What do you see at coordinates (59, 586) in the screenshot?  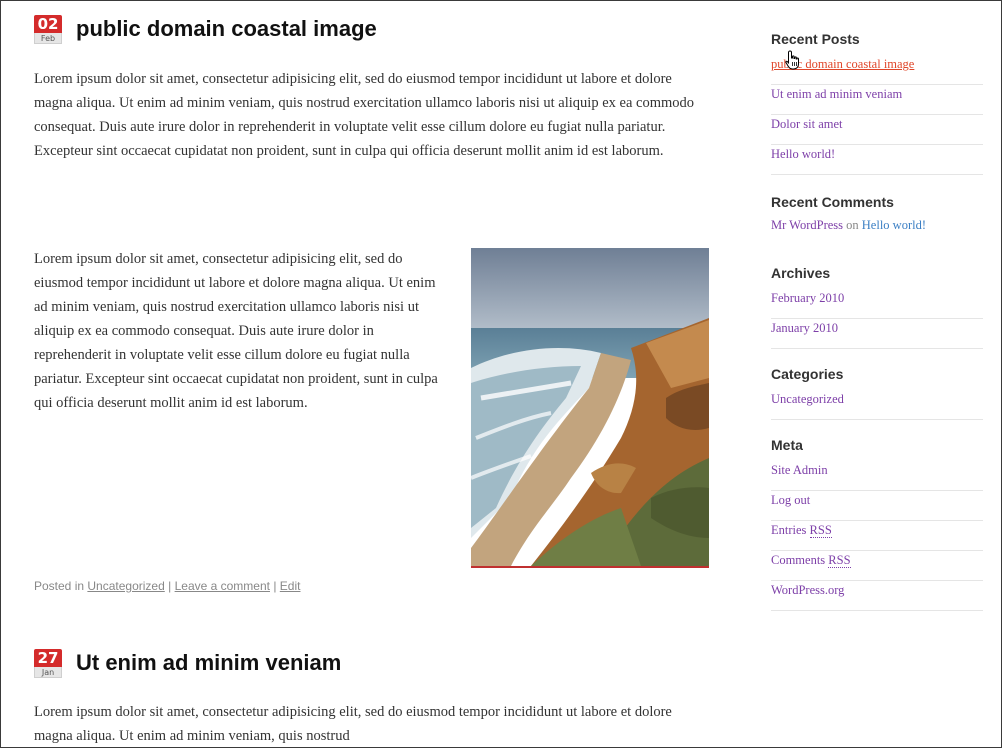 I see `posted-in-label: Posted in` at bounding box center [59, 586].